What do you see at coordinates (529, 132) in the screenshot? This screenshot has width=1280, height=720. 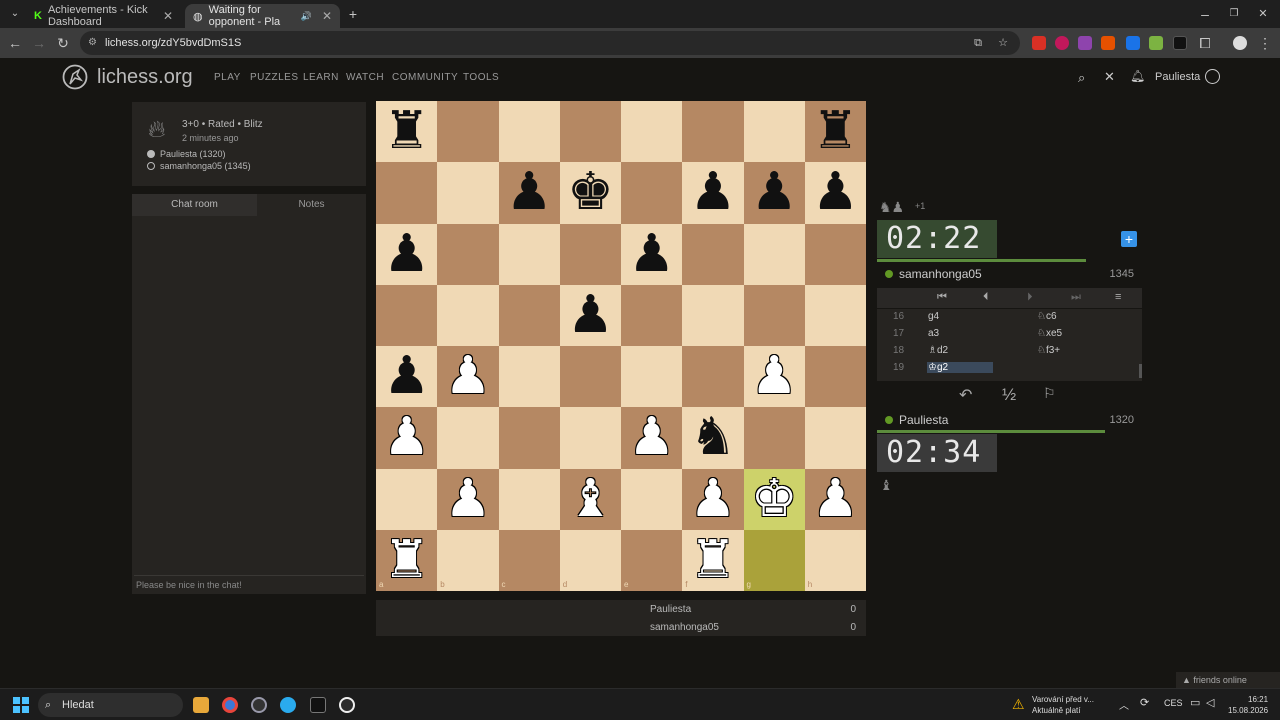 I see `square-c8` at bounding box center [529, 132].